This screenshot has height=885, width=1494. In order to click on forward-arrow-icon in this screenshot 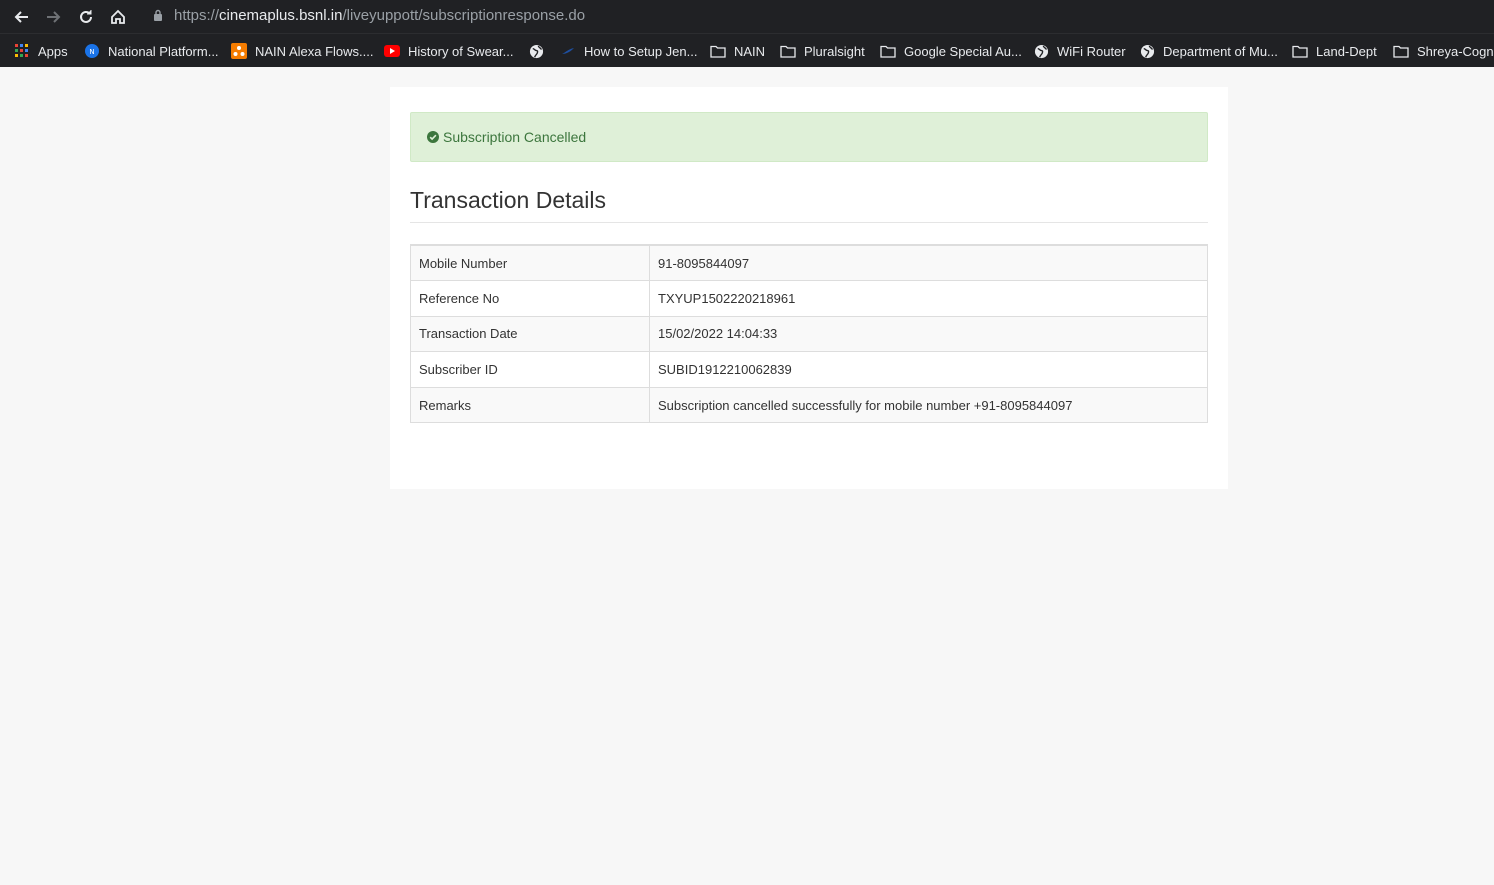, I will do `click(54, 17)`.